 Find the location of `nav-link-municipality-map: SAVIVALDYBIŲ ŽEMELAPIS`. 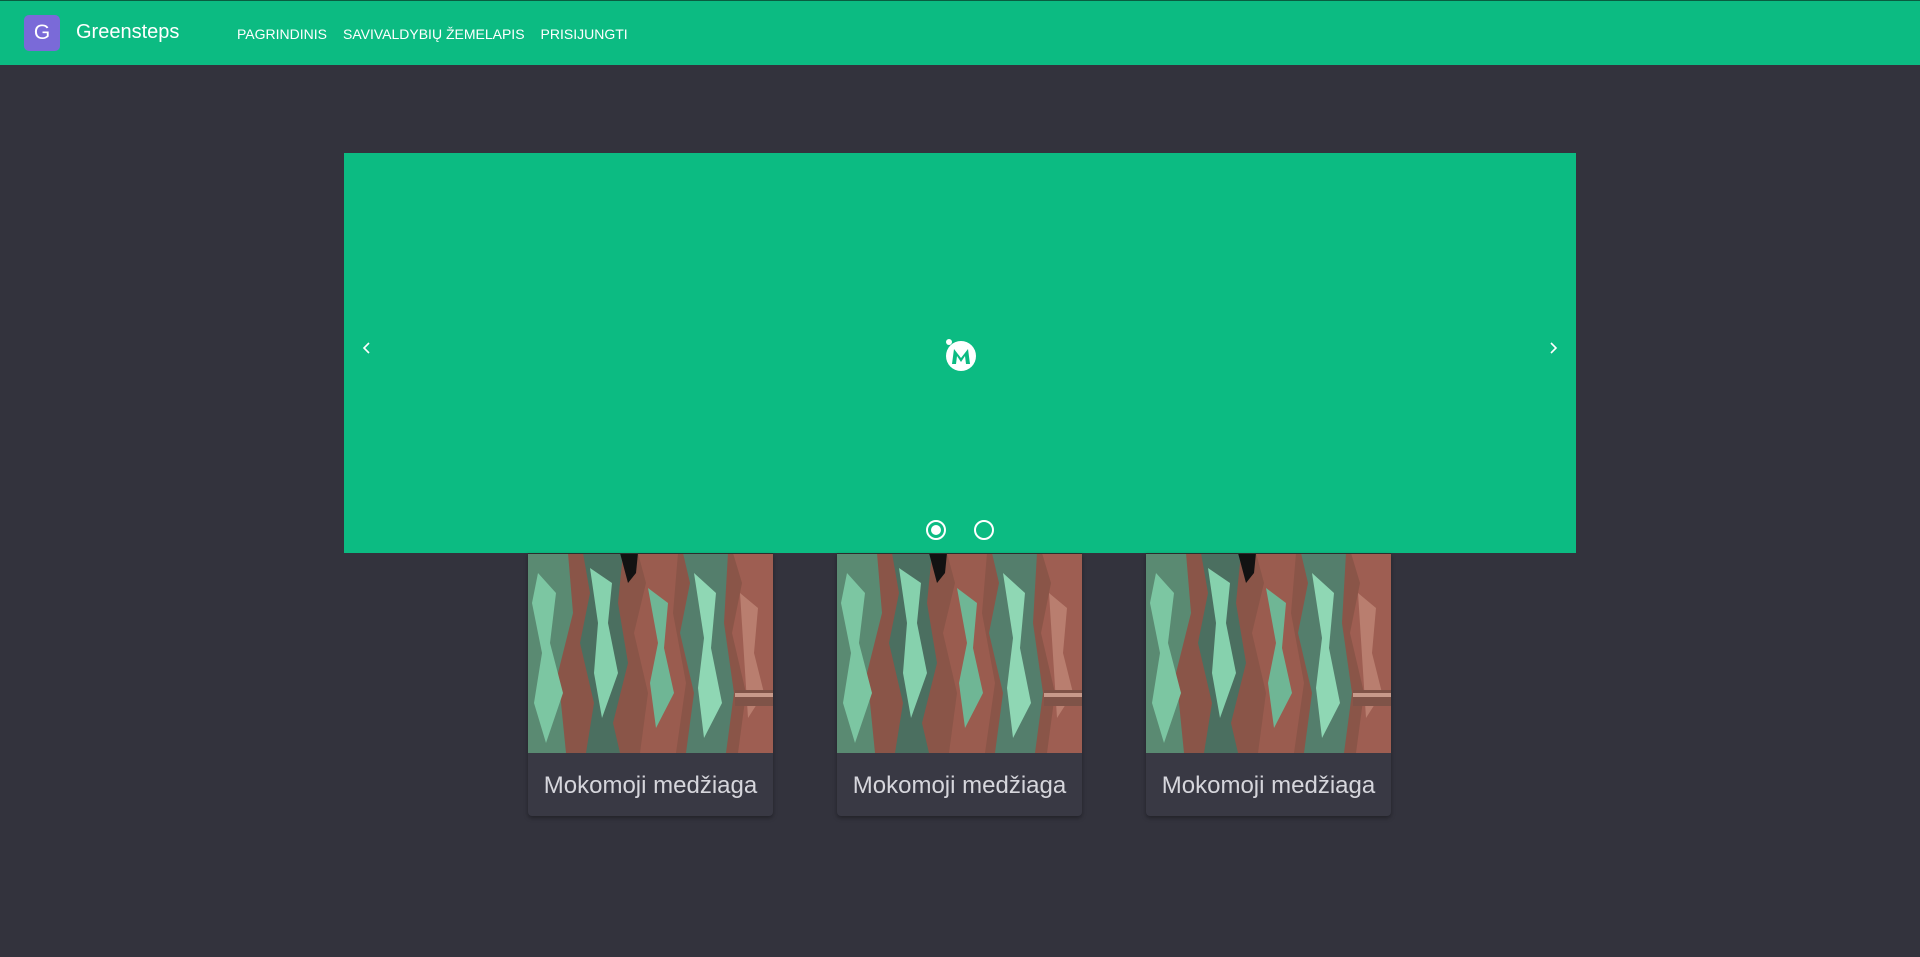

nav-link-municipality-map: SAVIVALDYBIŲ ŽEMELAPIS is located at coordinates (434, 34).